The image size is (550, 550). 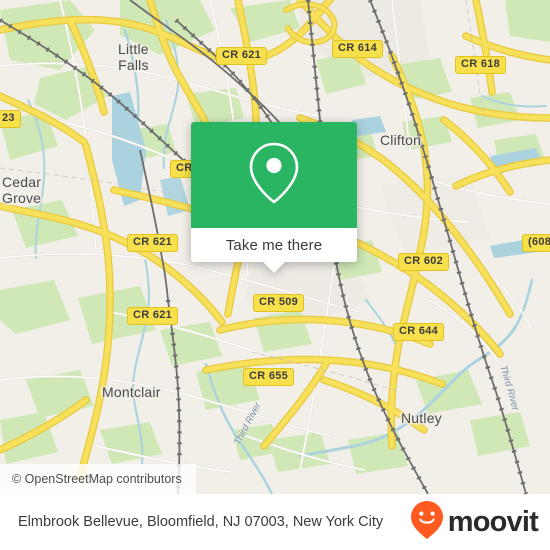 What do you see at coordinates (481, 65) in the screenshot?
I see `road-shield-cr-618: CR 618` at bounding box center [481, 65].